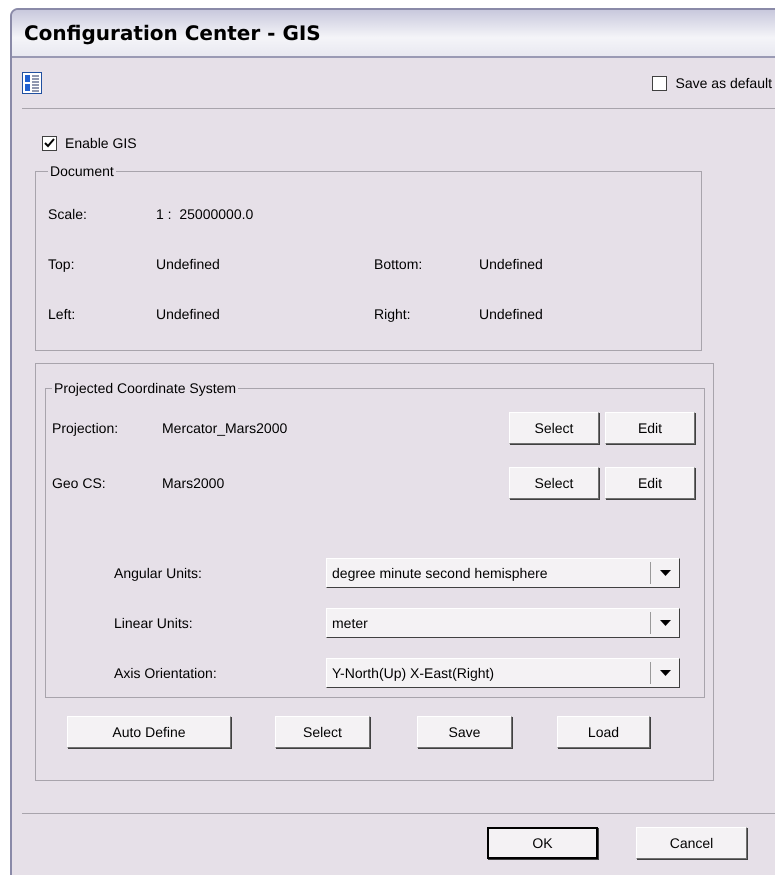 The width and height of the screenshot is (775, 875). I want to click on field-value: Mars2000, so click(194, 482).